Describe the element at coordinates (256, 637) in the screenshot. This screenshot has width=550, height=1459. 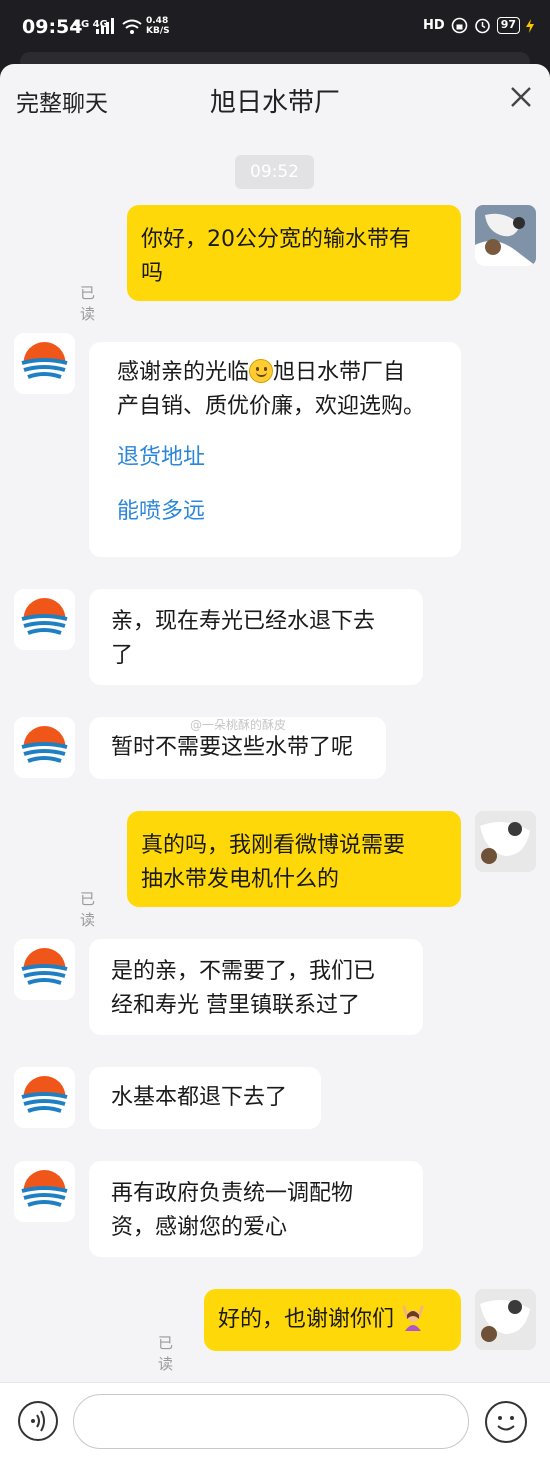
I see `message-bubble: 亲，现在寿光已经水退下去 了` at that location.